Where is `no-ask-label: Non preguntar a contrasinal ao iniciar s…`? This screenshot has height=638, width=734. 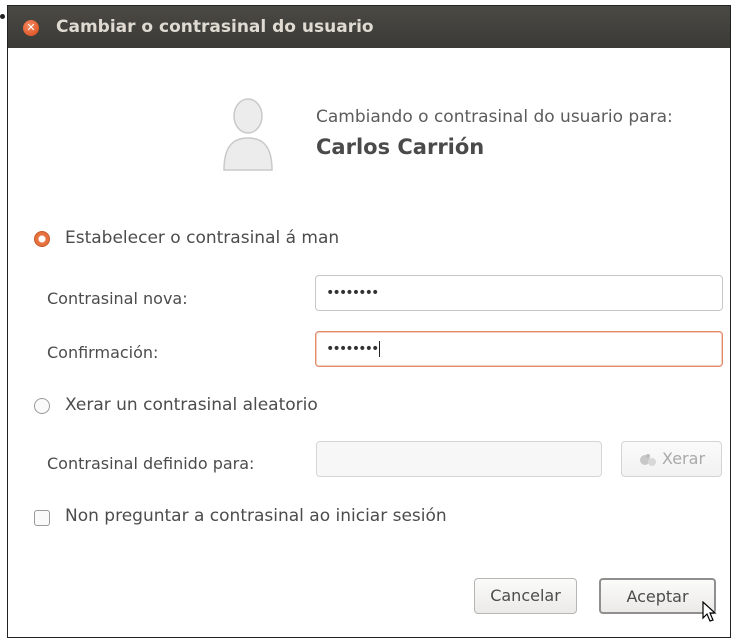 no-ask-label: Non preguntar a contrasinal ao iniciar s… is located at coordinates (256, 516).